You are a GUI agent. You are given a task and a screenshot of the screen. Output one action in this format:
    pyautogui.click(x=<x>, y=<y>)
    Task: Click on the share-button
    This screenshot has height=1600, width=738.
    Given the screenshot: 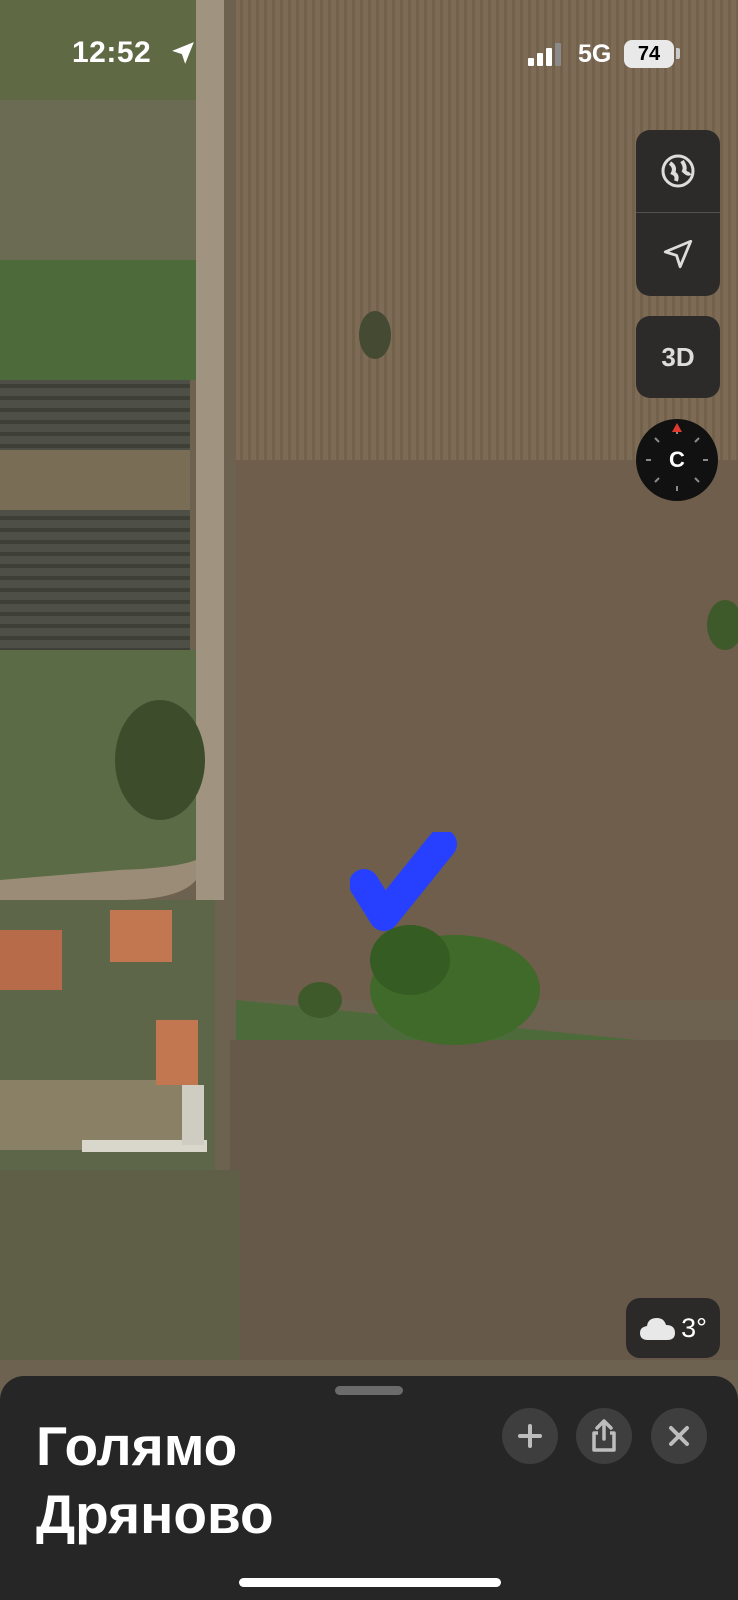 What is the action you would take?
    pyautogui.click(x=604, y=1436)
    